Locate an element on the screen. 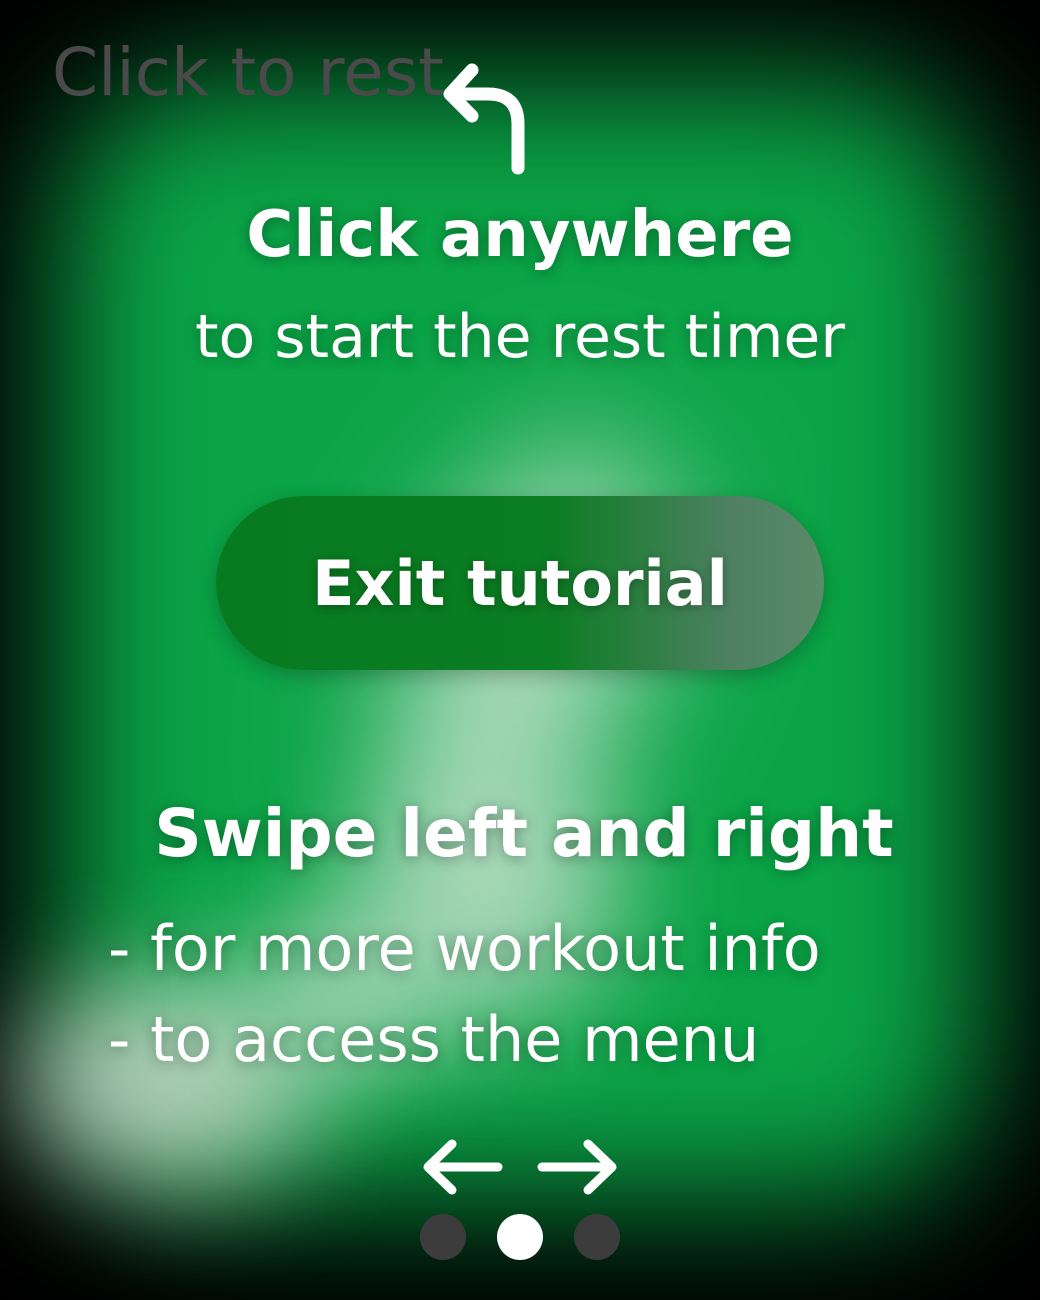 The height and width of the screenshot is (1300, 1040). page-dot-active is located at coordinates (520, 1237).